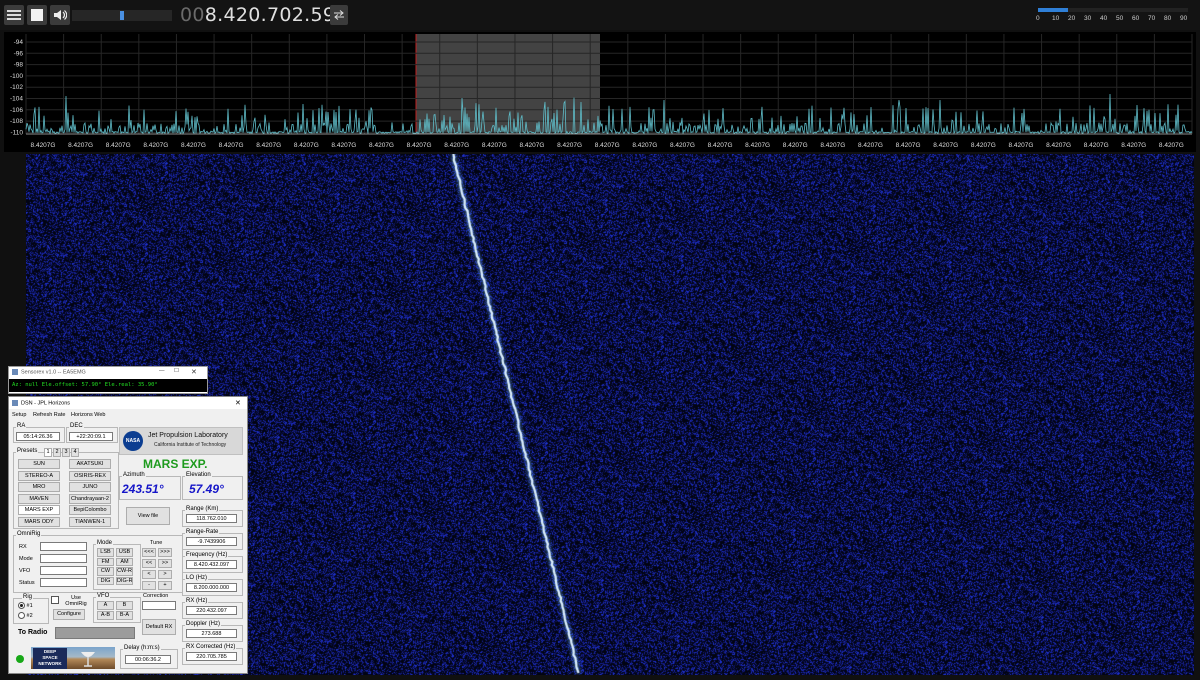 Image resolution: width=1200 pixels, height=680 pixels. I want to click on mode-button: DIG-R, so click(124, 580).